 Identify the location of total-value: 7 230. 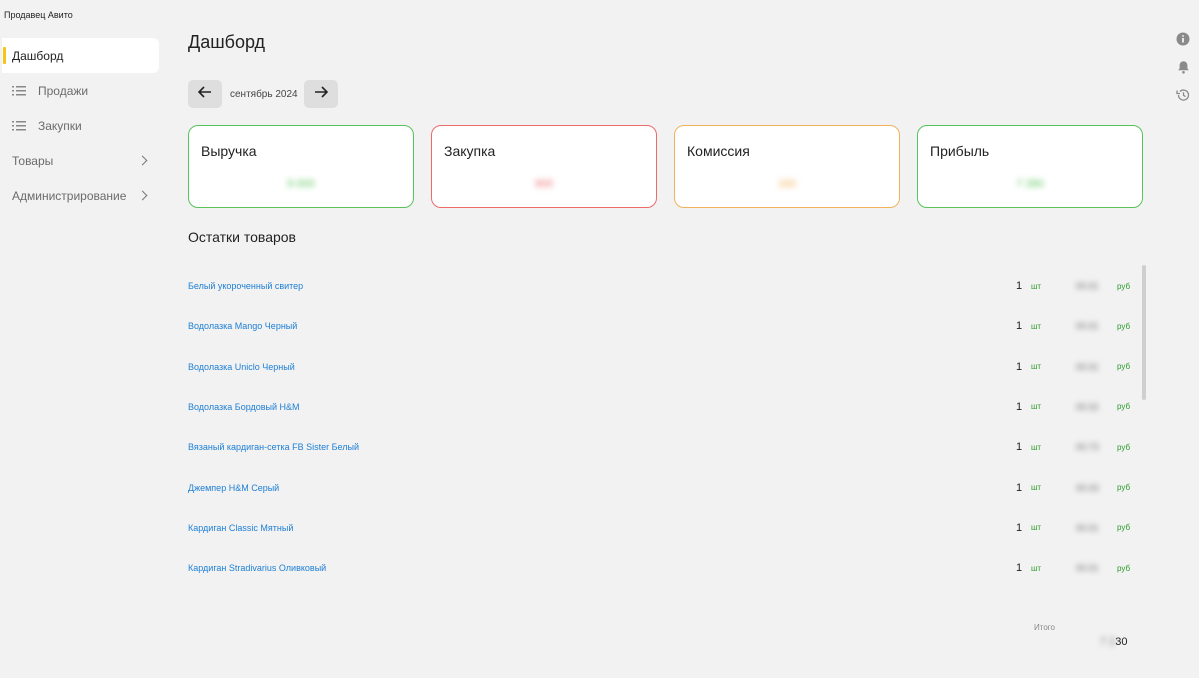
(1114, 642).